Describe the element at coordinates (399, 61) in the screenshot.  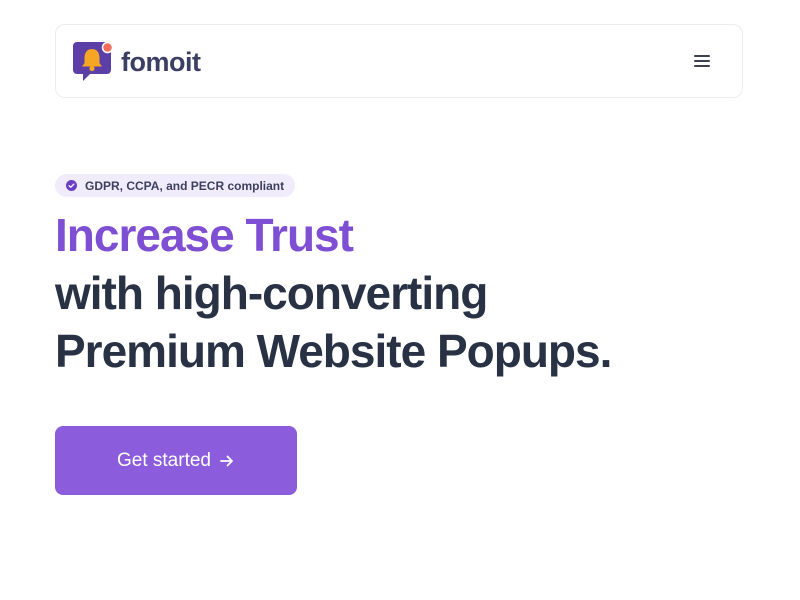
I see `navbar: fomoit` at that location.